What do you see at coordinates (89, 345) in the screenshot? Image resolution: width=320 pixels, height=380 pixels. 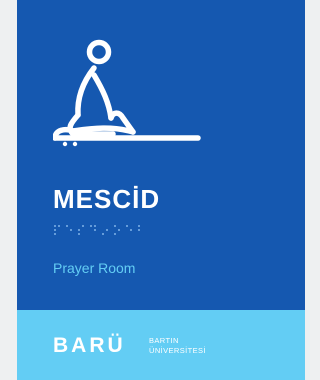 I see `university-logo: BARÜ` at bounding box center [89, 345].